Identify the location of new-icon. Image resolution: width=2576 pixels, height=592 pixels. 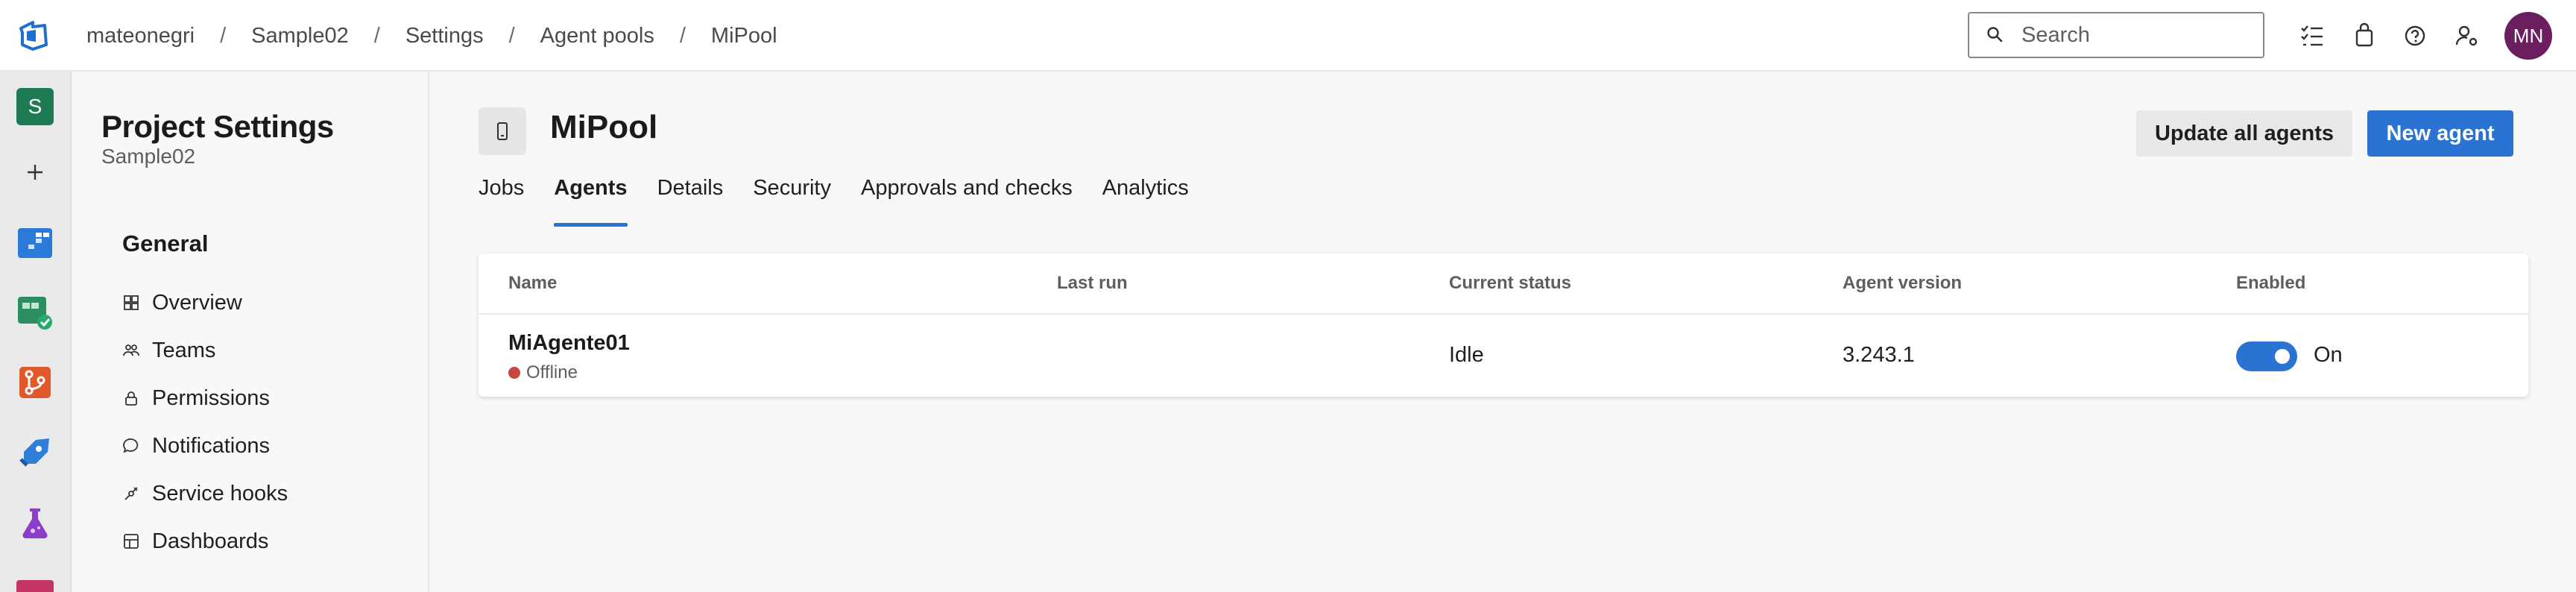
(35, 172).